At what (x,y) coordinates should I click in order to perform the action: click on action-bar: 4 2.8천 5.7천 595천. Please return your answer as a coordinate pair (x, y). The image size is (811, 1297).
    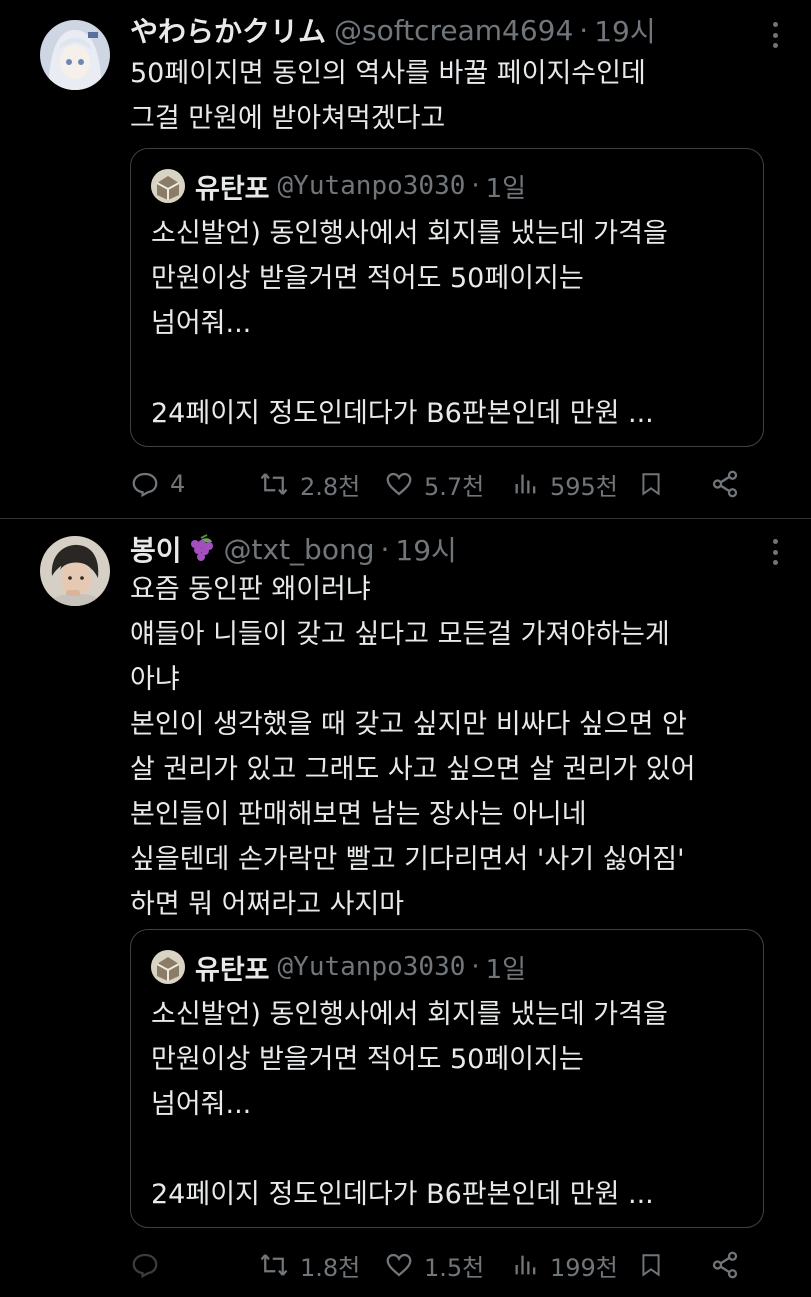
    Looking at the image, I should click on (455, 484).